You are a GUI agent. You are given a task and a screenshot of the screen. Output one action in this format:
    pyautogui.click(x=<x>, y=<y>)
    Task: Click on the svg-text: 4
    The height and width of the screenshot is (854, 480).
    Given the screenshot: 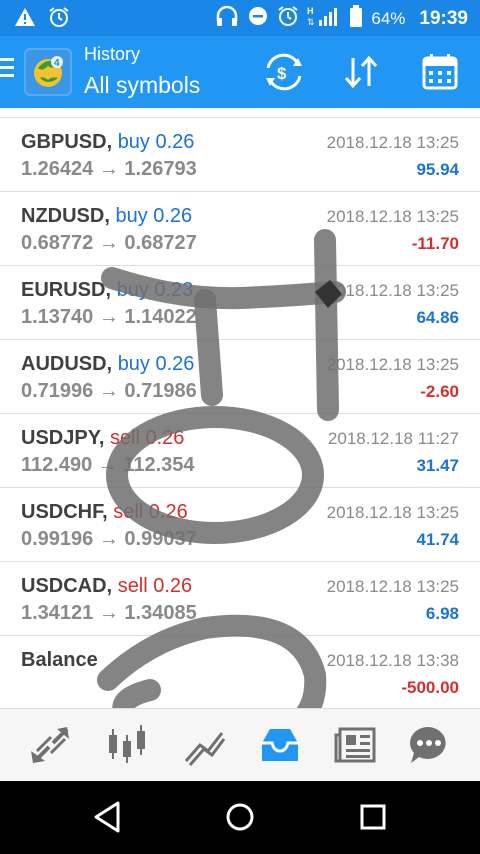 What is the action you would take?
    pyautogui.click(x=57, y=63)
    